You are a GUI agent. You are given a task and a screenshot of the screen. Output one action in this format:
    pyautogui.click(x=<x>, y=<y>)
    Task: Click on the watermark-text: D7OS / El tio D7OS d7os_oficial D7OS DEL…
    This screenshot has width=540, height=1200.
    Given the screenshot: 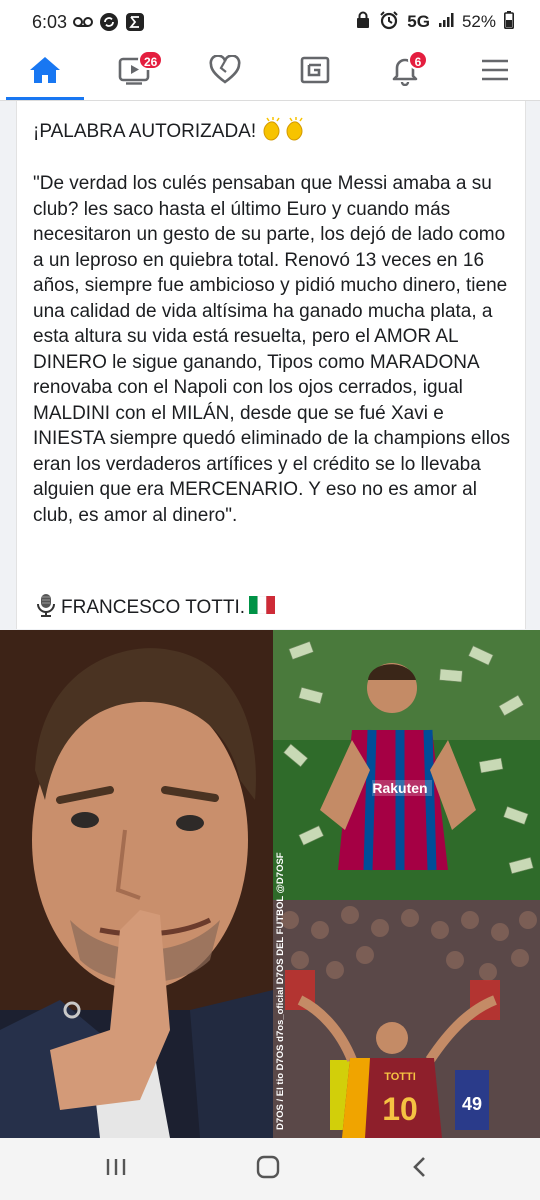 What is the action you would take?
    pyautogui.click(x=280, y=991)
    